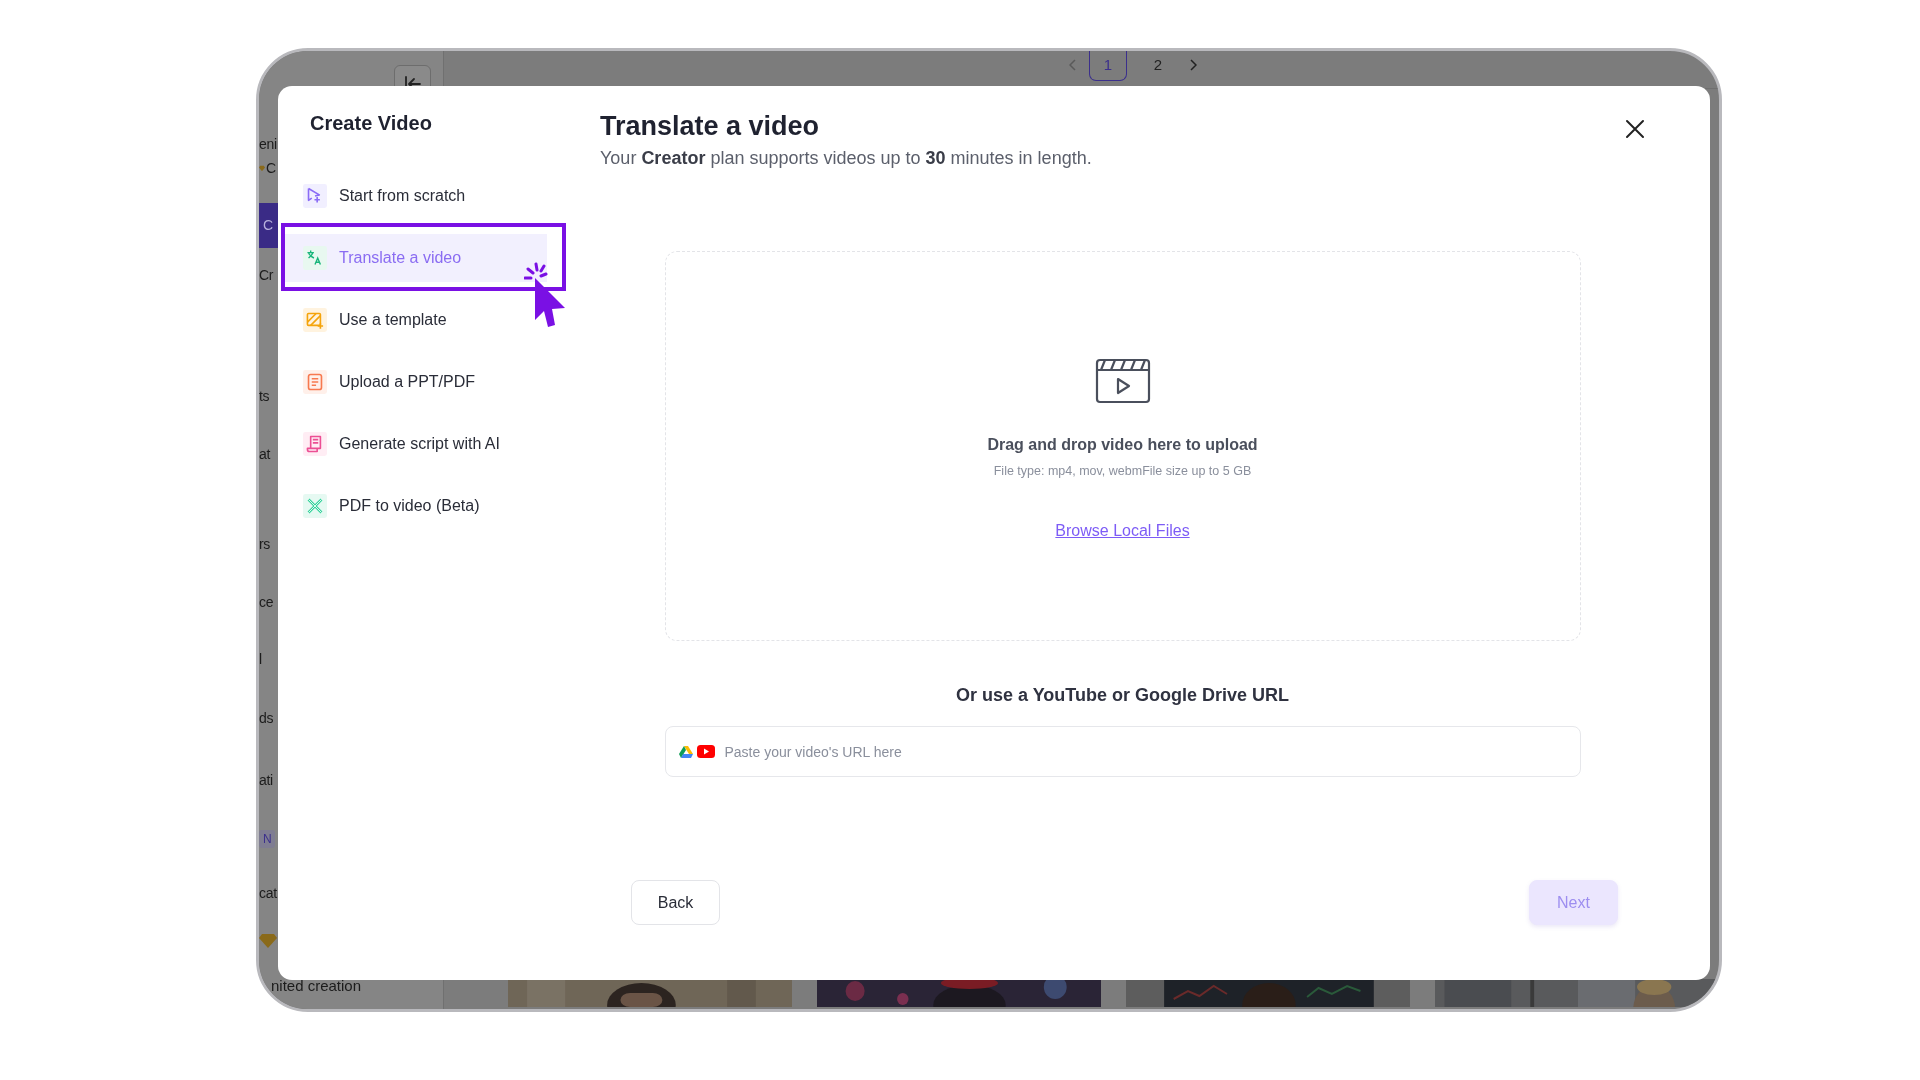 The height and width of the screenshot is (1080, 1920). Describe the element at coordinates (267, 839) in the screenshot. I see `sidebar-badge: N` at that location.